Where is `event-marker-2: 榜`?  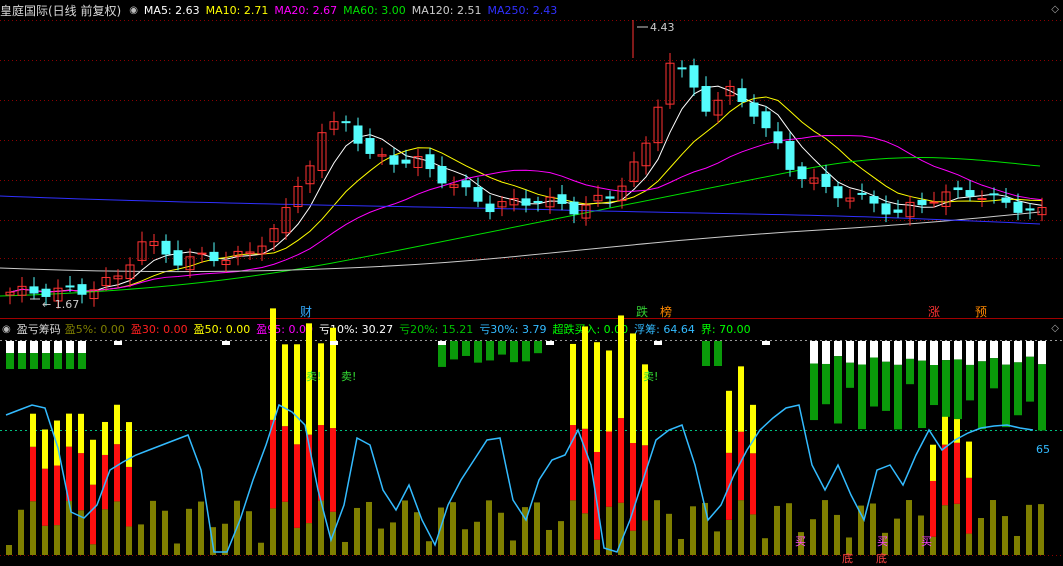 event-marker-2: 榜 is located at coordinates (666, 311).